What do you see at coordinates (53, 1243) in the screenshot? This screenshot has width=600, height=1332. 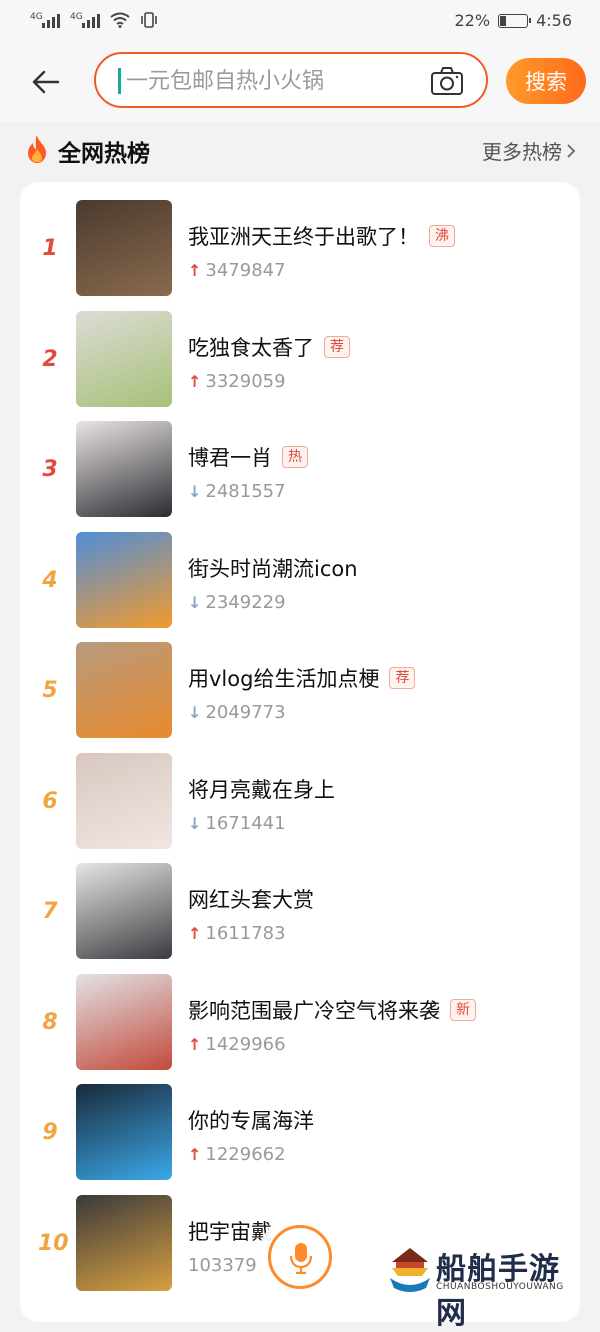 I see `rank-number: 10` at bounding box center [53, 1243].